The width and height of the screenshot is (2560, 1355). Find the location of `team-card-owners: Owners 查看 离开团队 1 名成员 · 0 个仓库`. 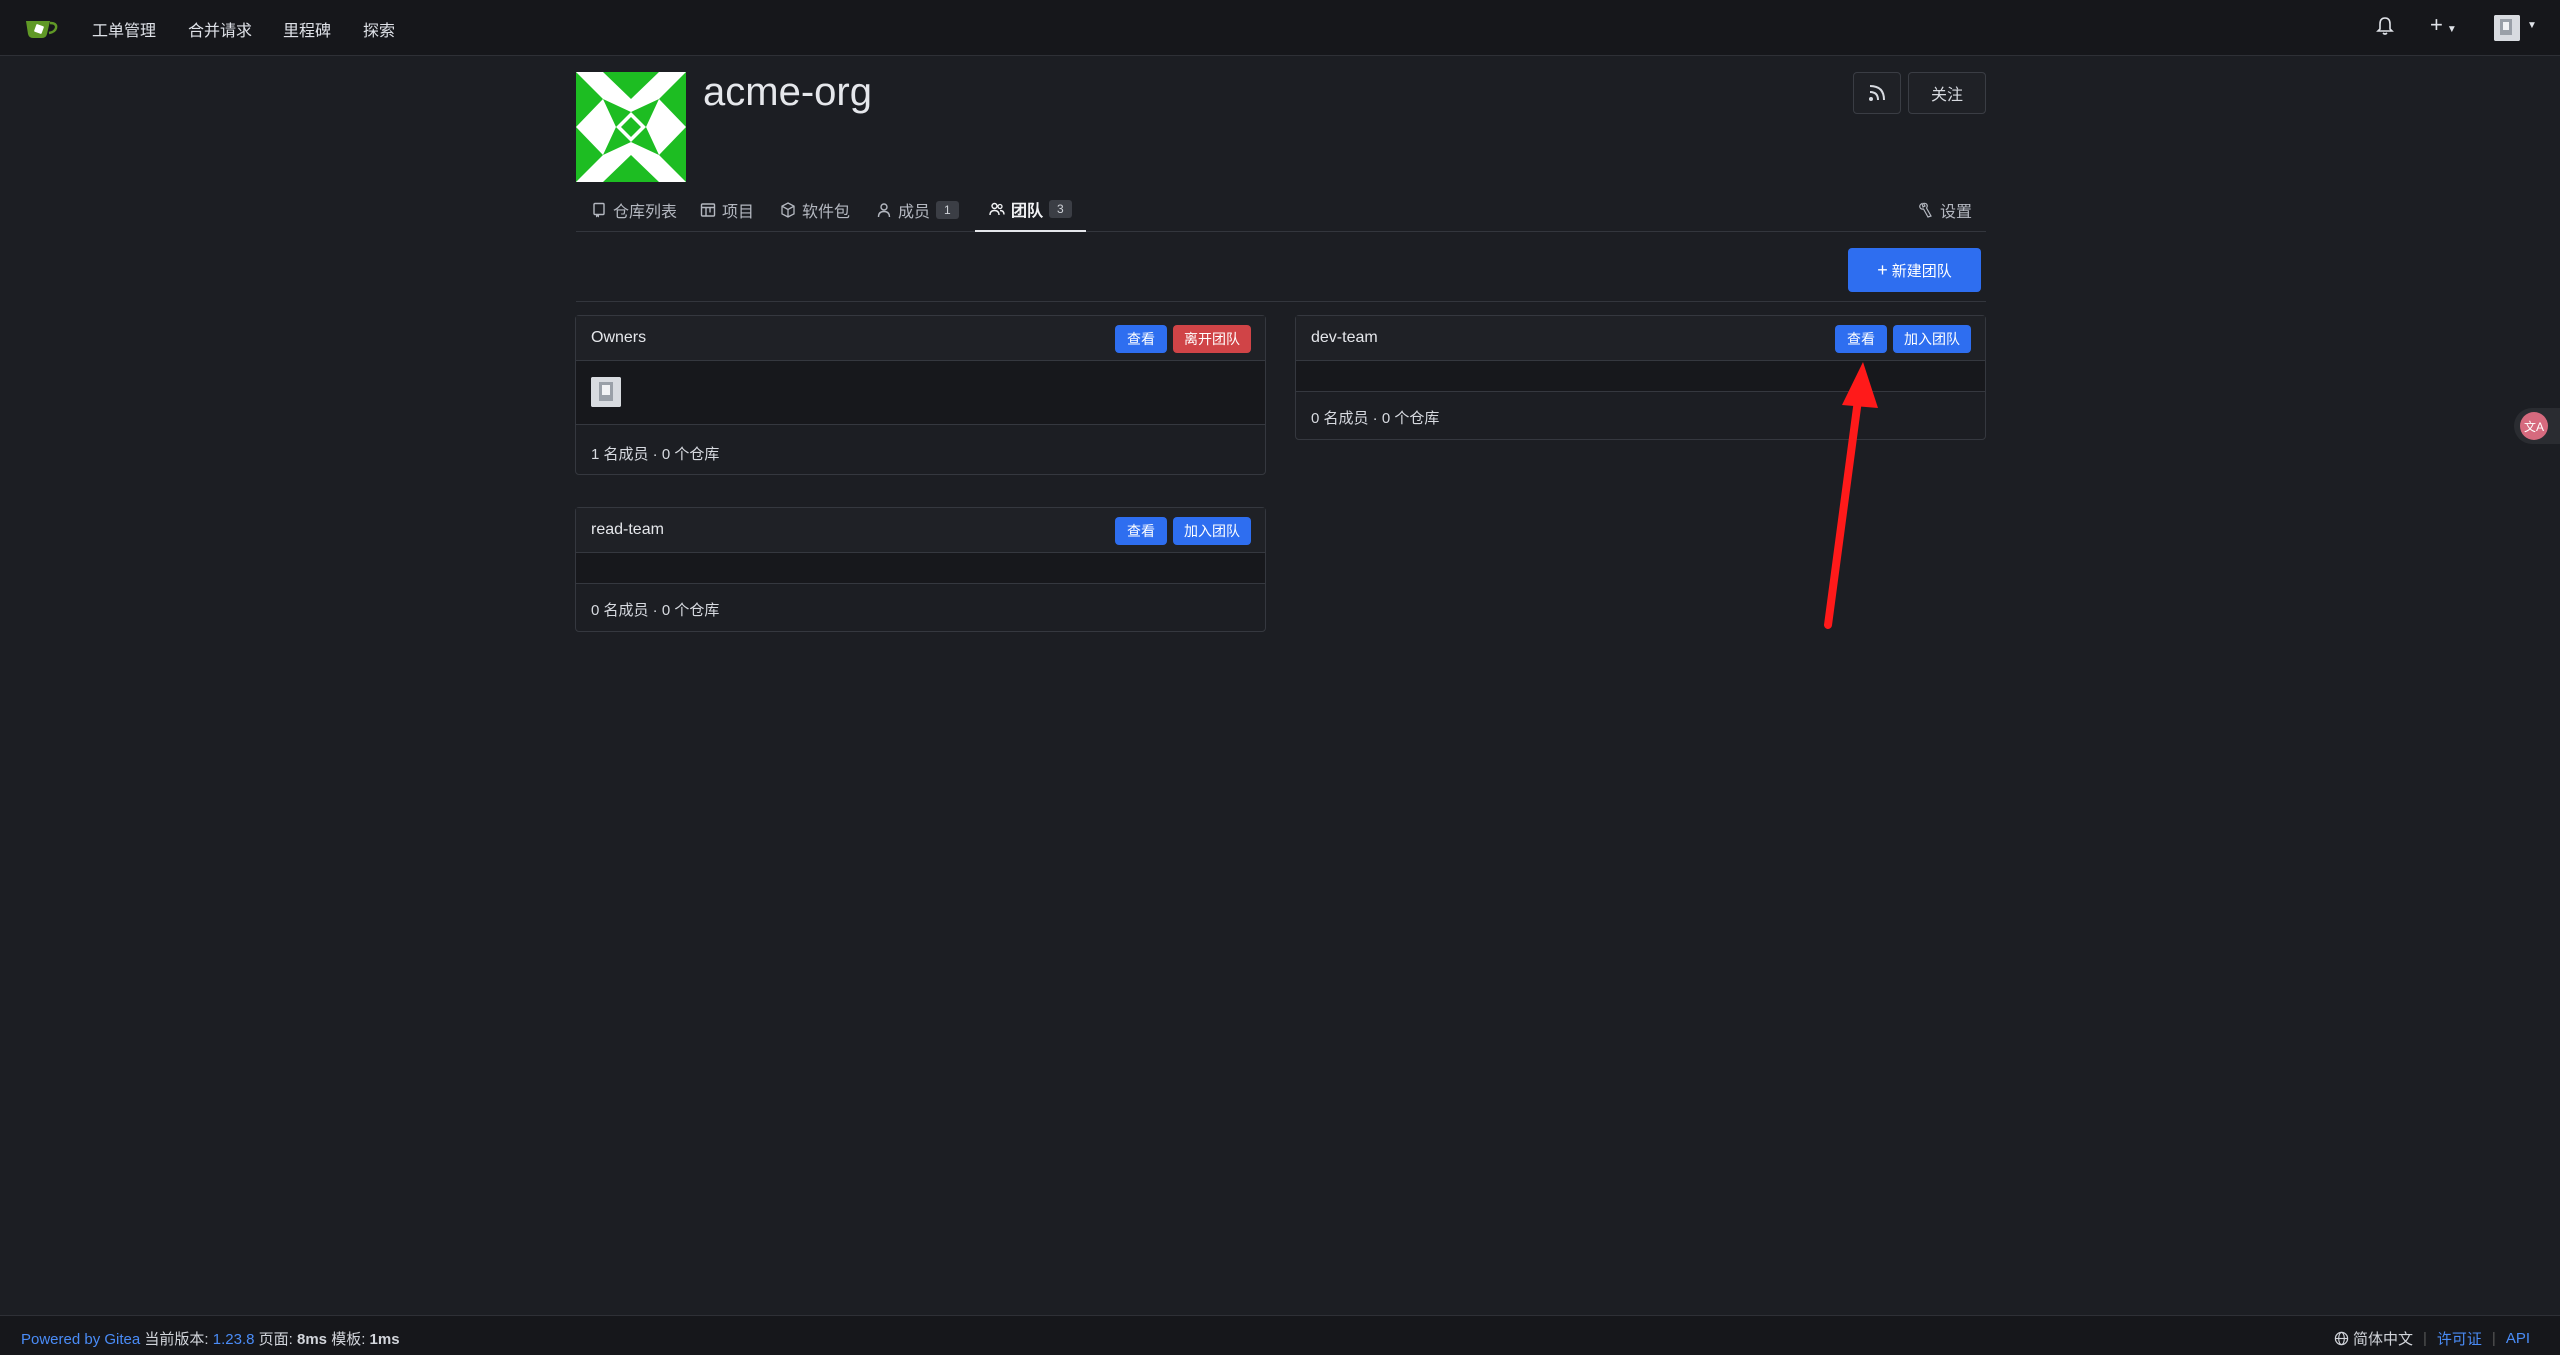

team-card-owners: Owners 查看 离开团队 1 名成员 · 0 个仓库 is located at coordinates (920, 395).